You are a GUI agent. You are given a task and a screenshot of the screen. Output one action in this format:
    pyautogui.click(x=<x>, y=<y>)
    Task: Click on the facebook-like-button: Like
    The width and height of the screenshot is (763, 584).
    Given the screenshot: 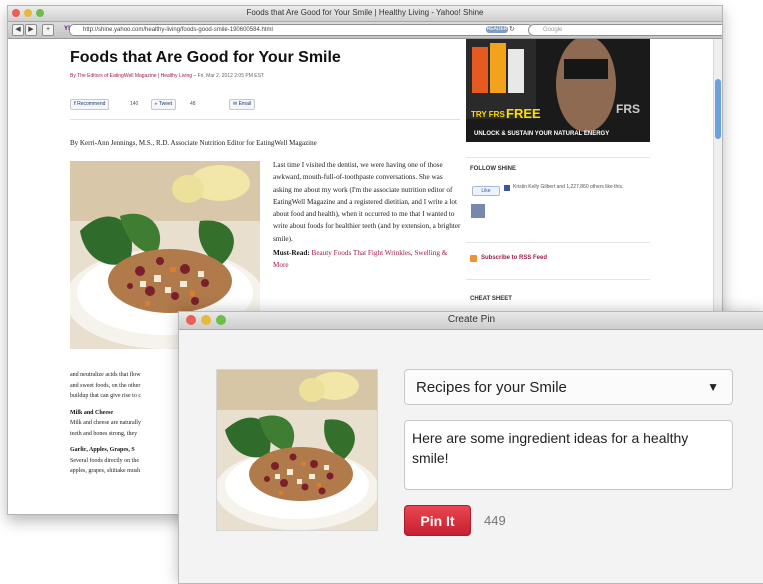 What is the action you would take?
    pyautogui.click(x=486, y=191)
    